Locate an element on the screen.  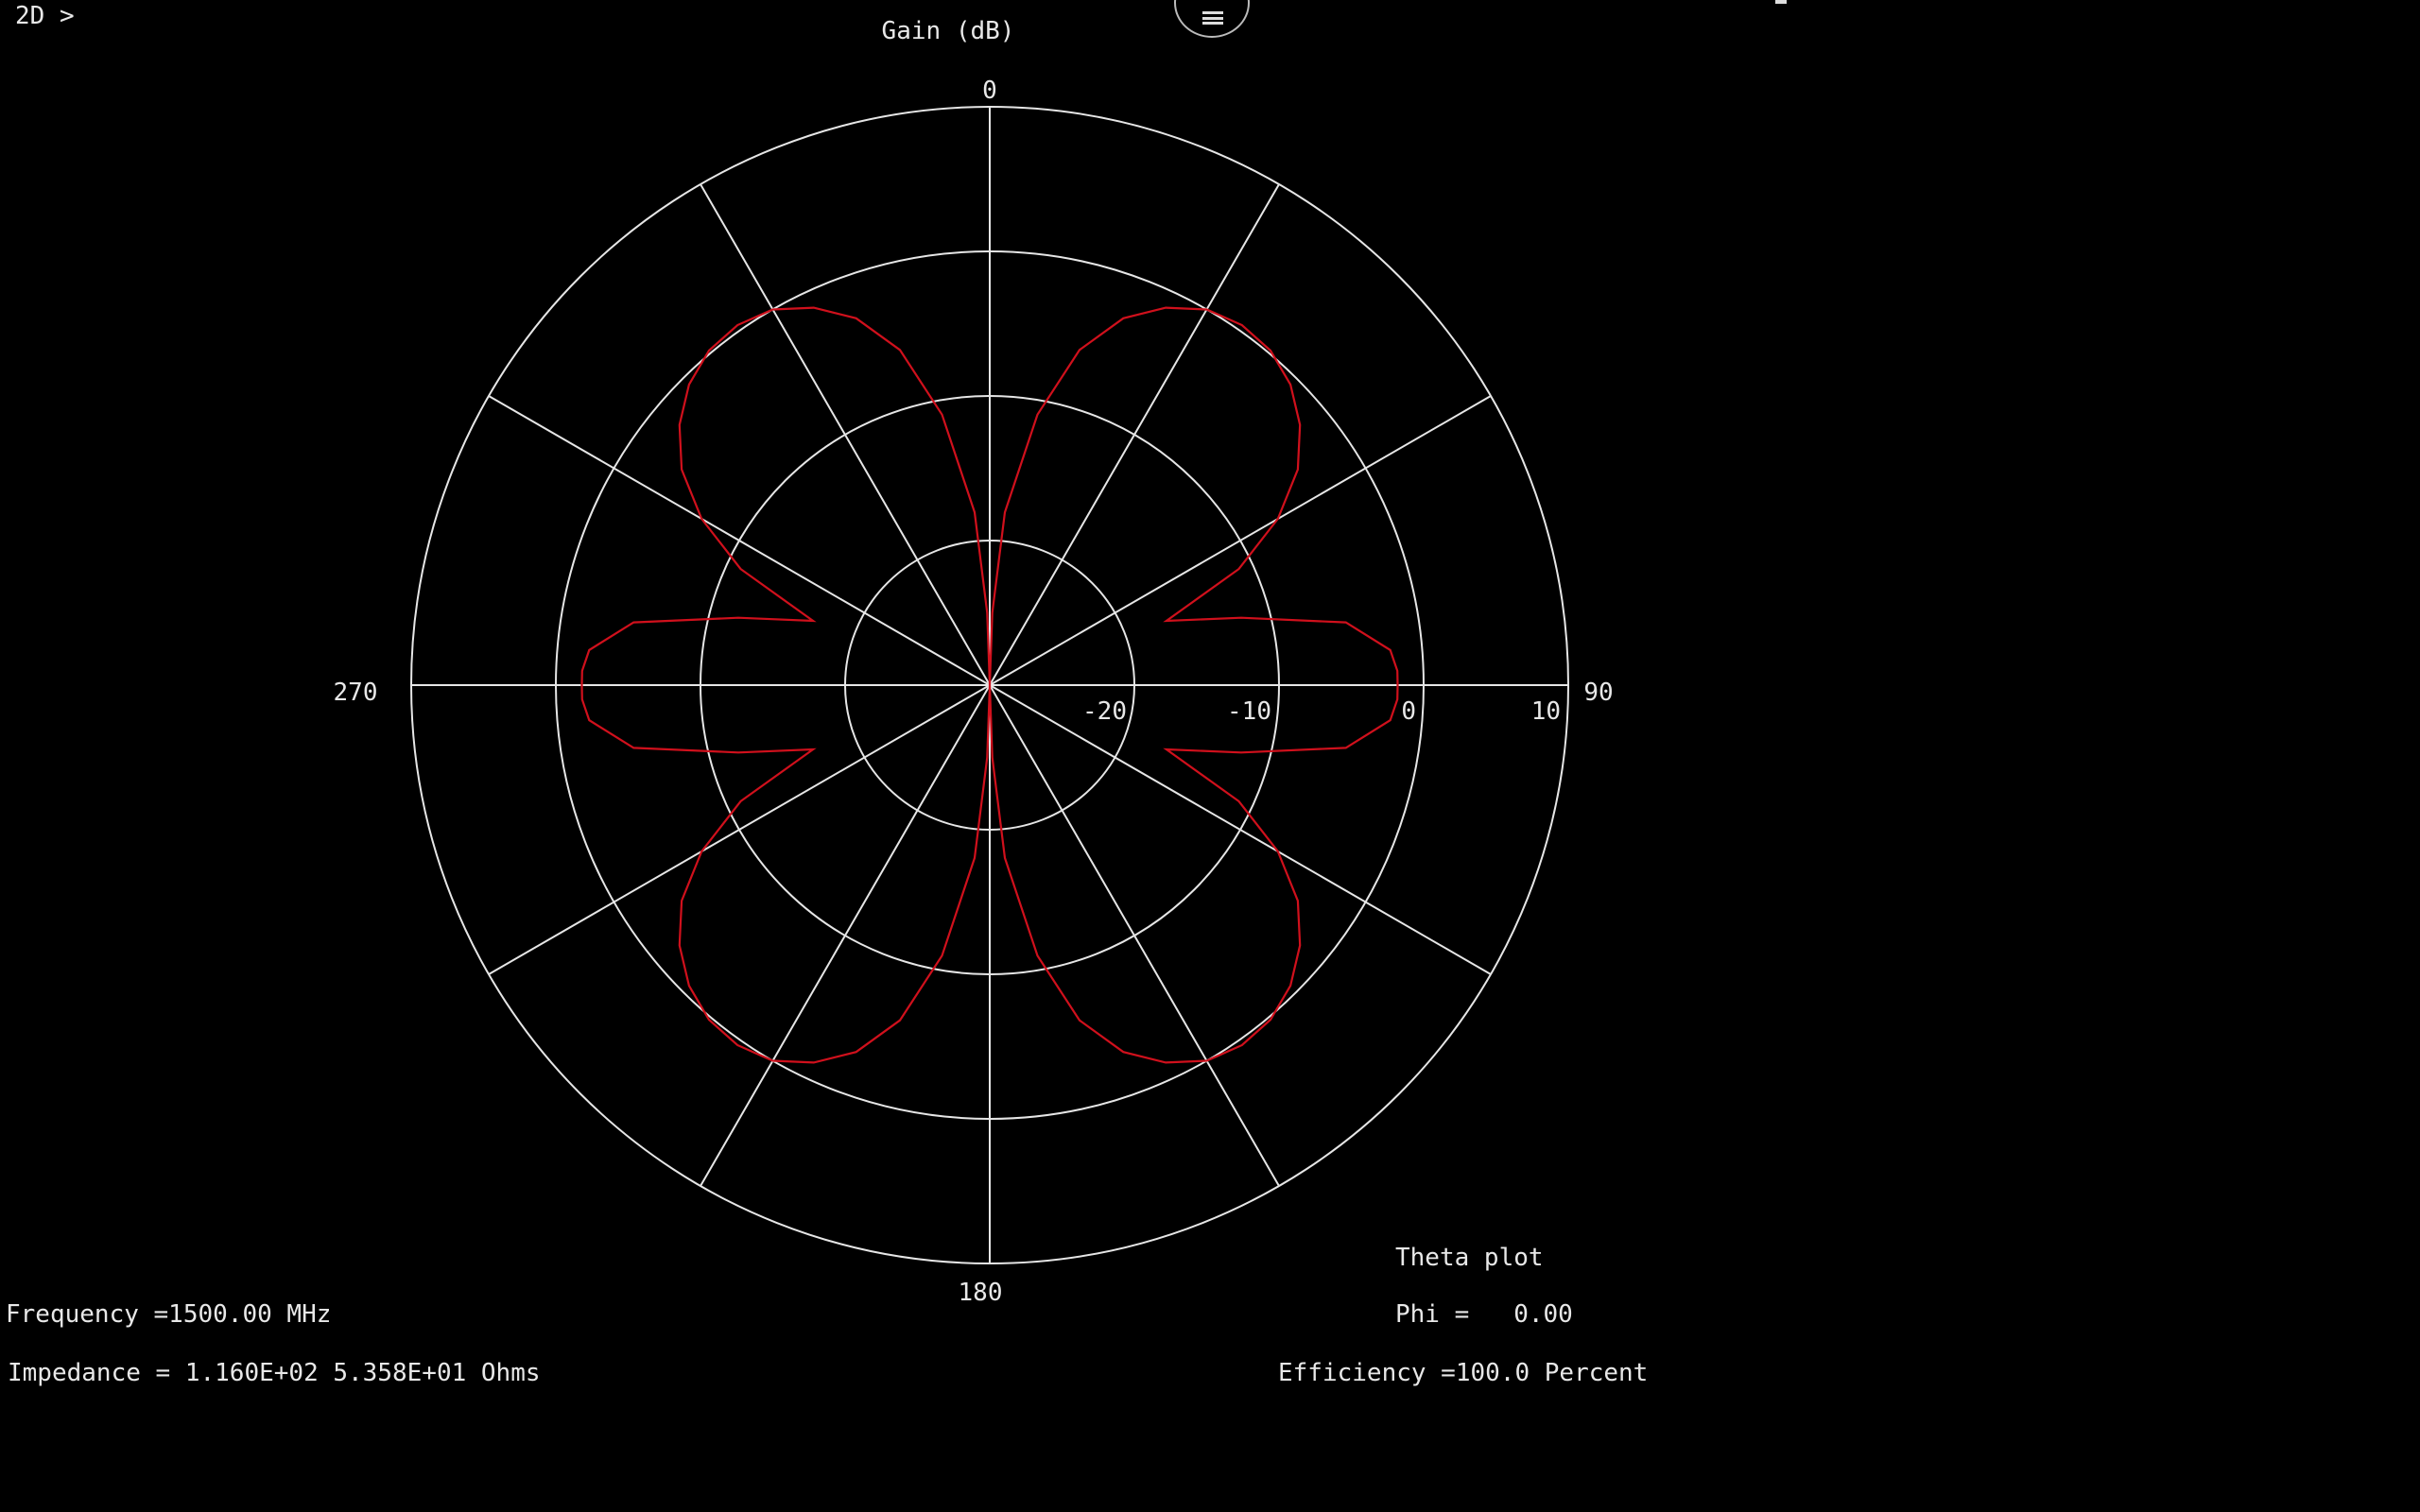
phi-readout: Phi = 0.00 is located at coordinates (1484, 1314).